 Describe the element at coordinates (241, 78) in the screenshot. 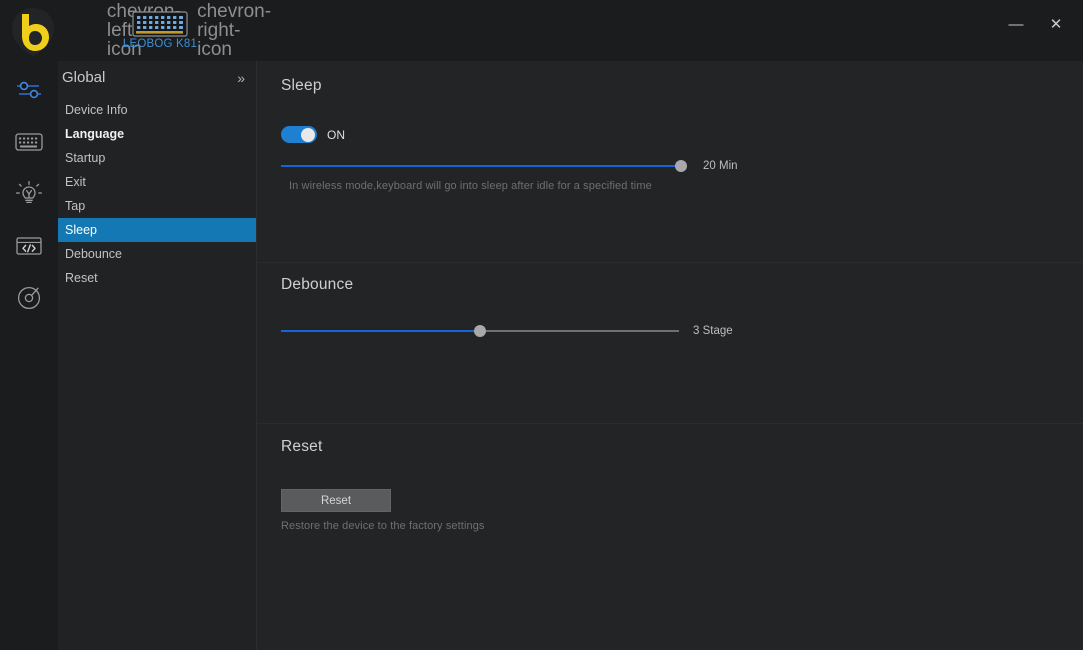

I see `double-chevron-right-icon: »` at that location.